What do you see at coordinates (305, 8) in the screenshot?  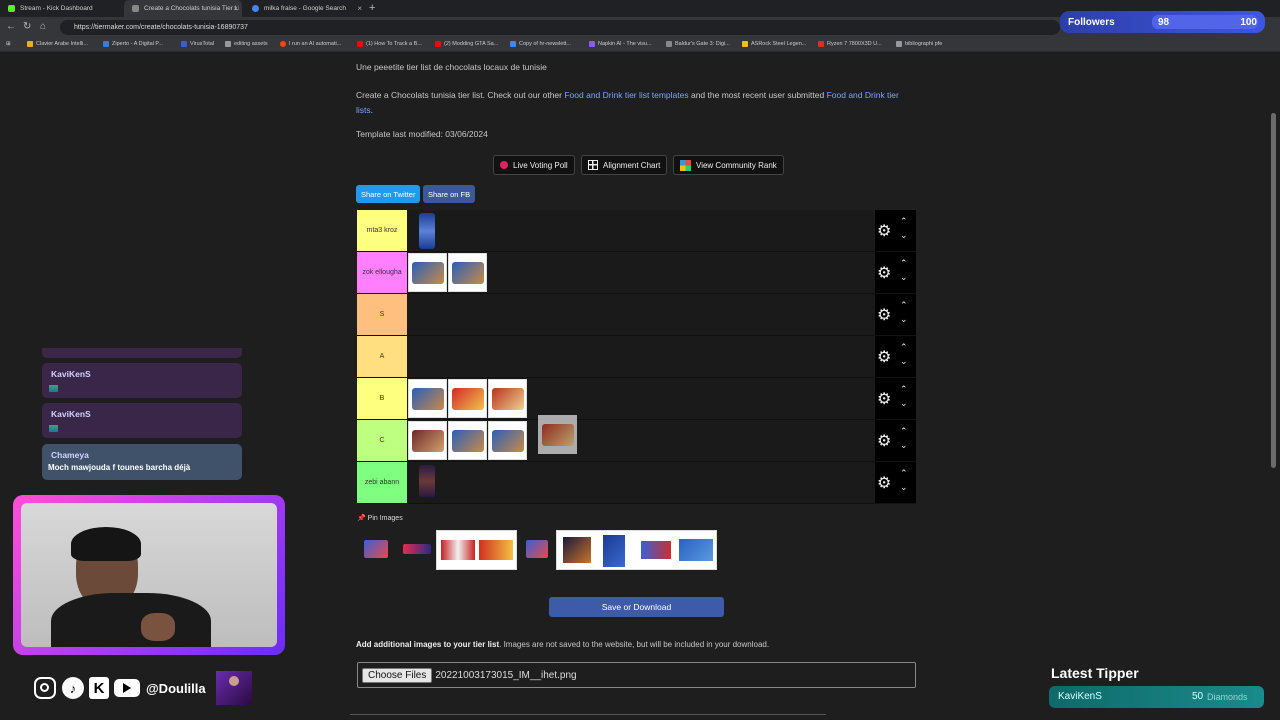 I see `tab-google-search: milka fraise - Google Search ×` at bounding box center [305, 8].